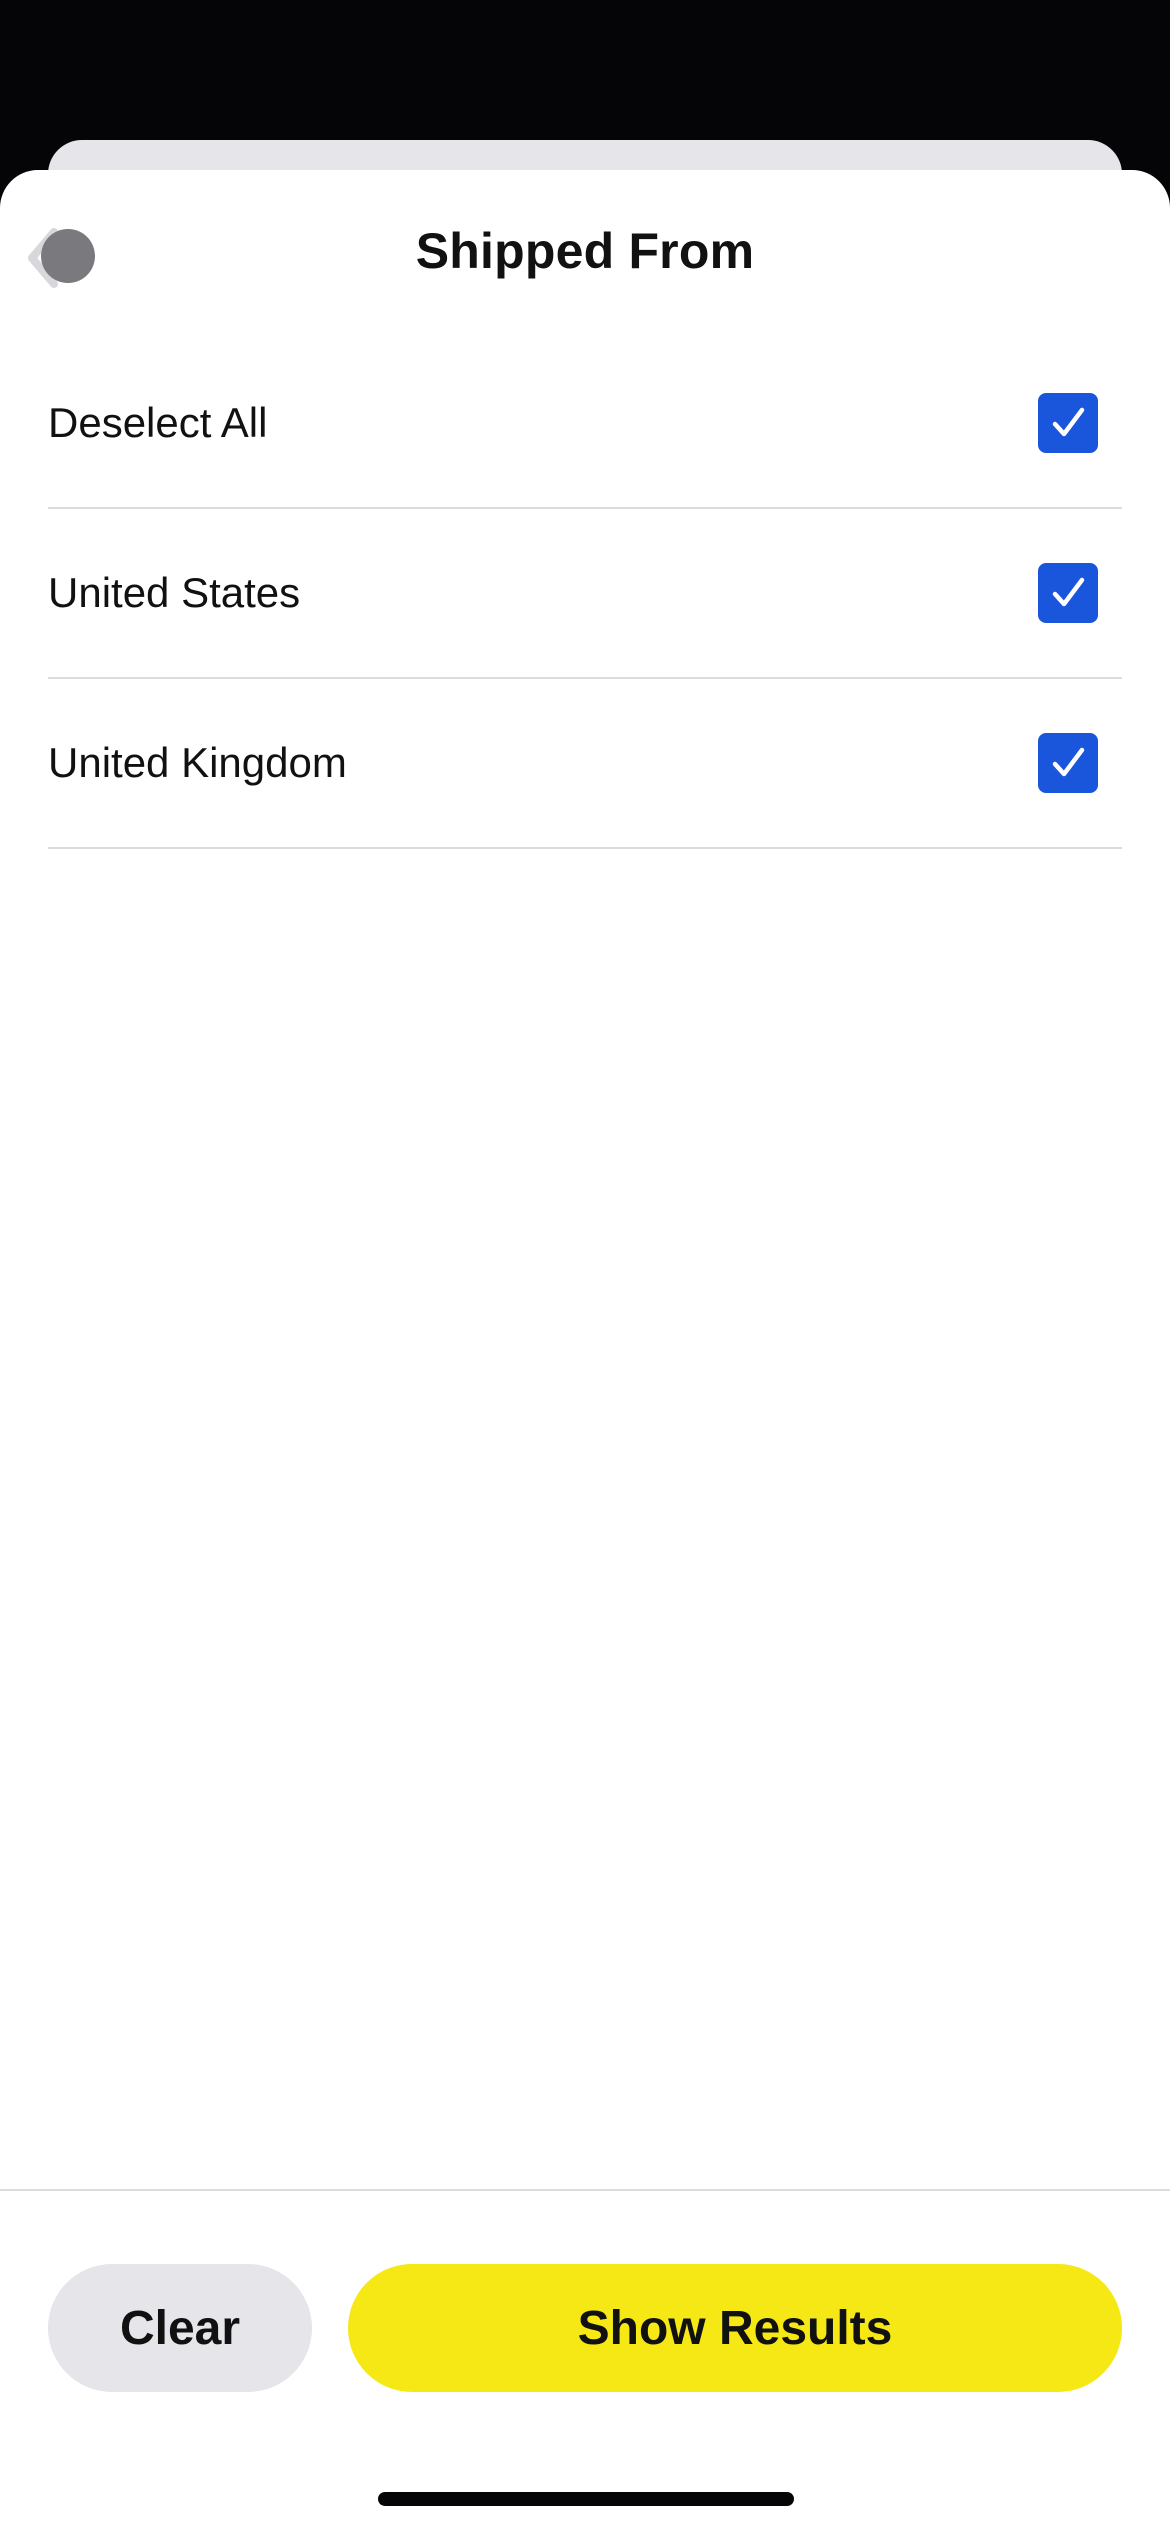  I want to click on footer-divider, so click(585, 2190).